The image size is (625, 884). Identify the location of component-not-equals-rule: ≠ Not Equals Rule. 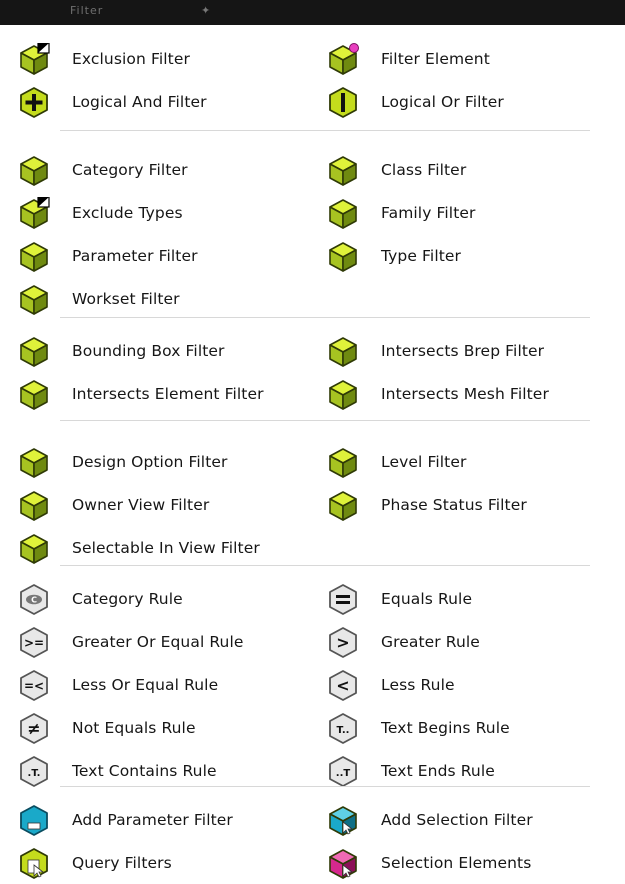
(167, 728).